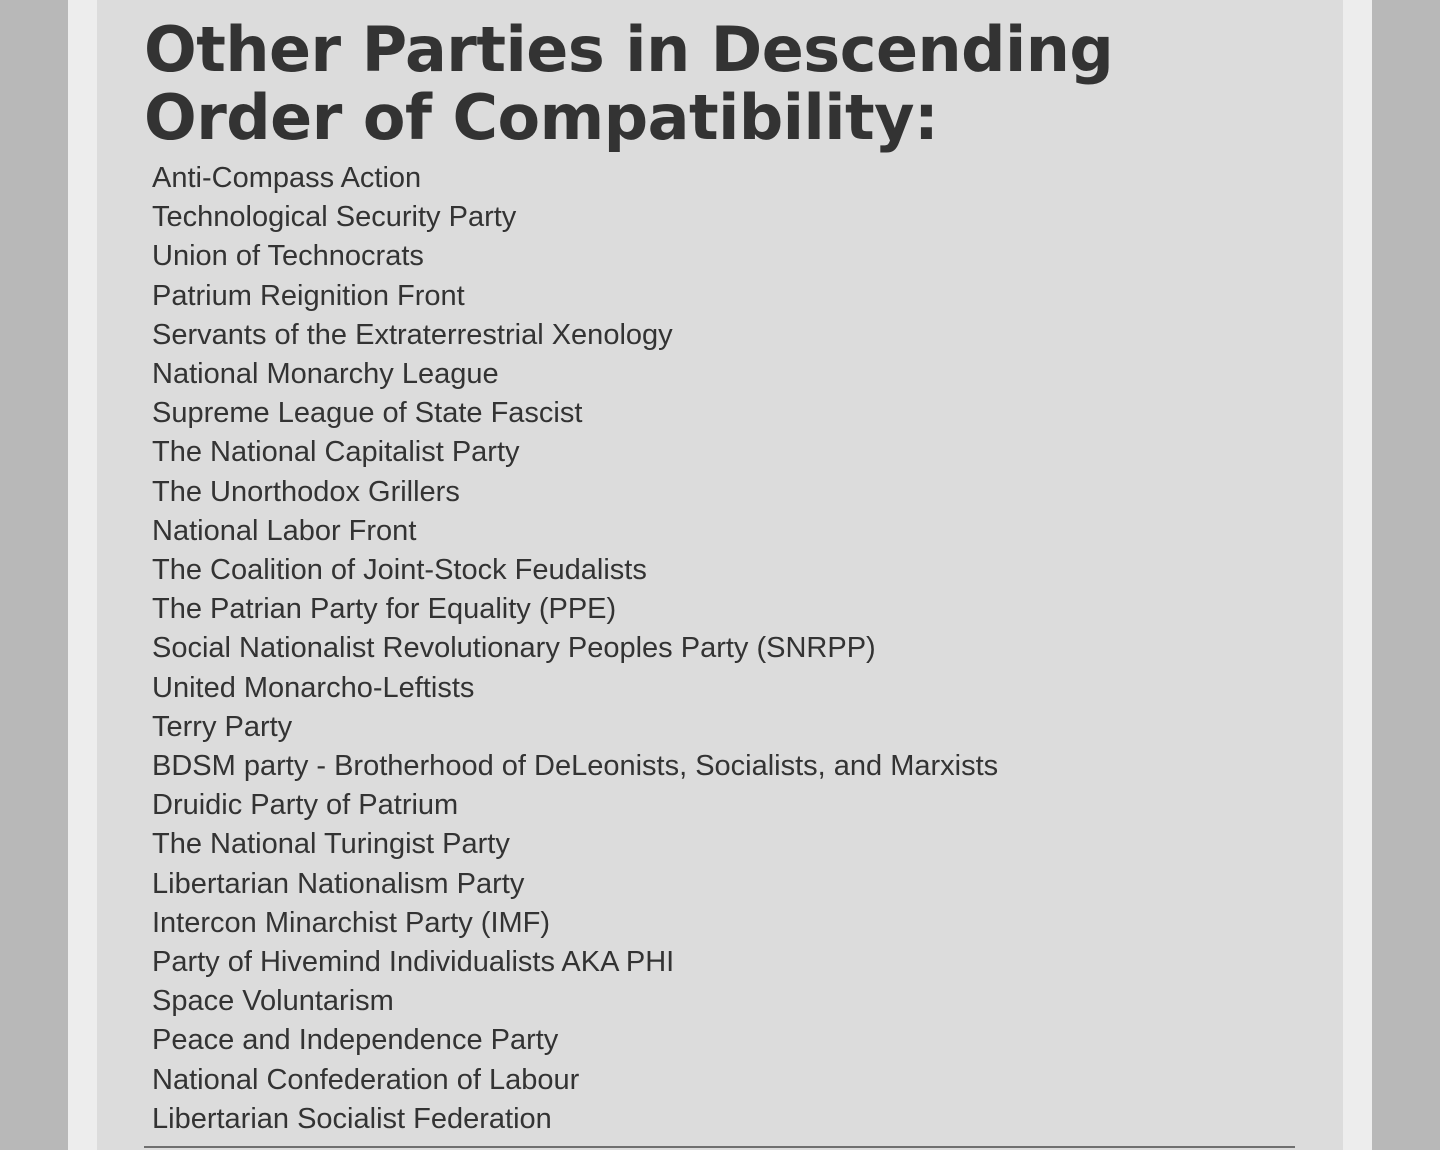 The height and width of the screenshot is (1150, 1440). I want to click on list-item: Libertarian Socialist Federation, so click(352, 1118).